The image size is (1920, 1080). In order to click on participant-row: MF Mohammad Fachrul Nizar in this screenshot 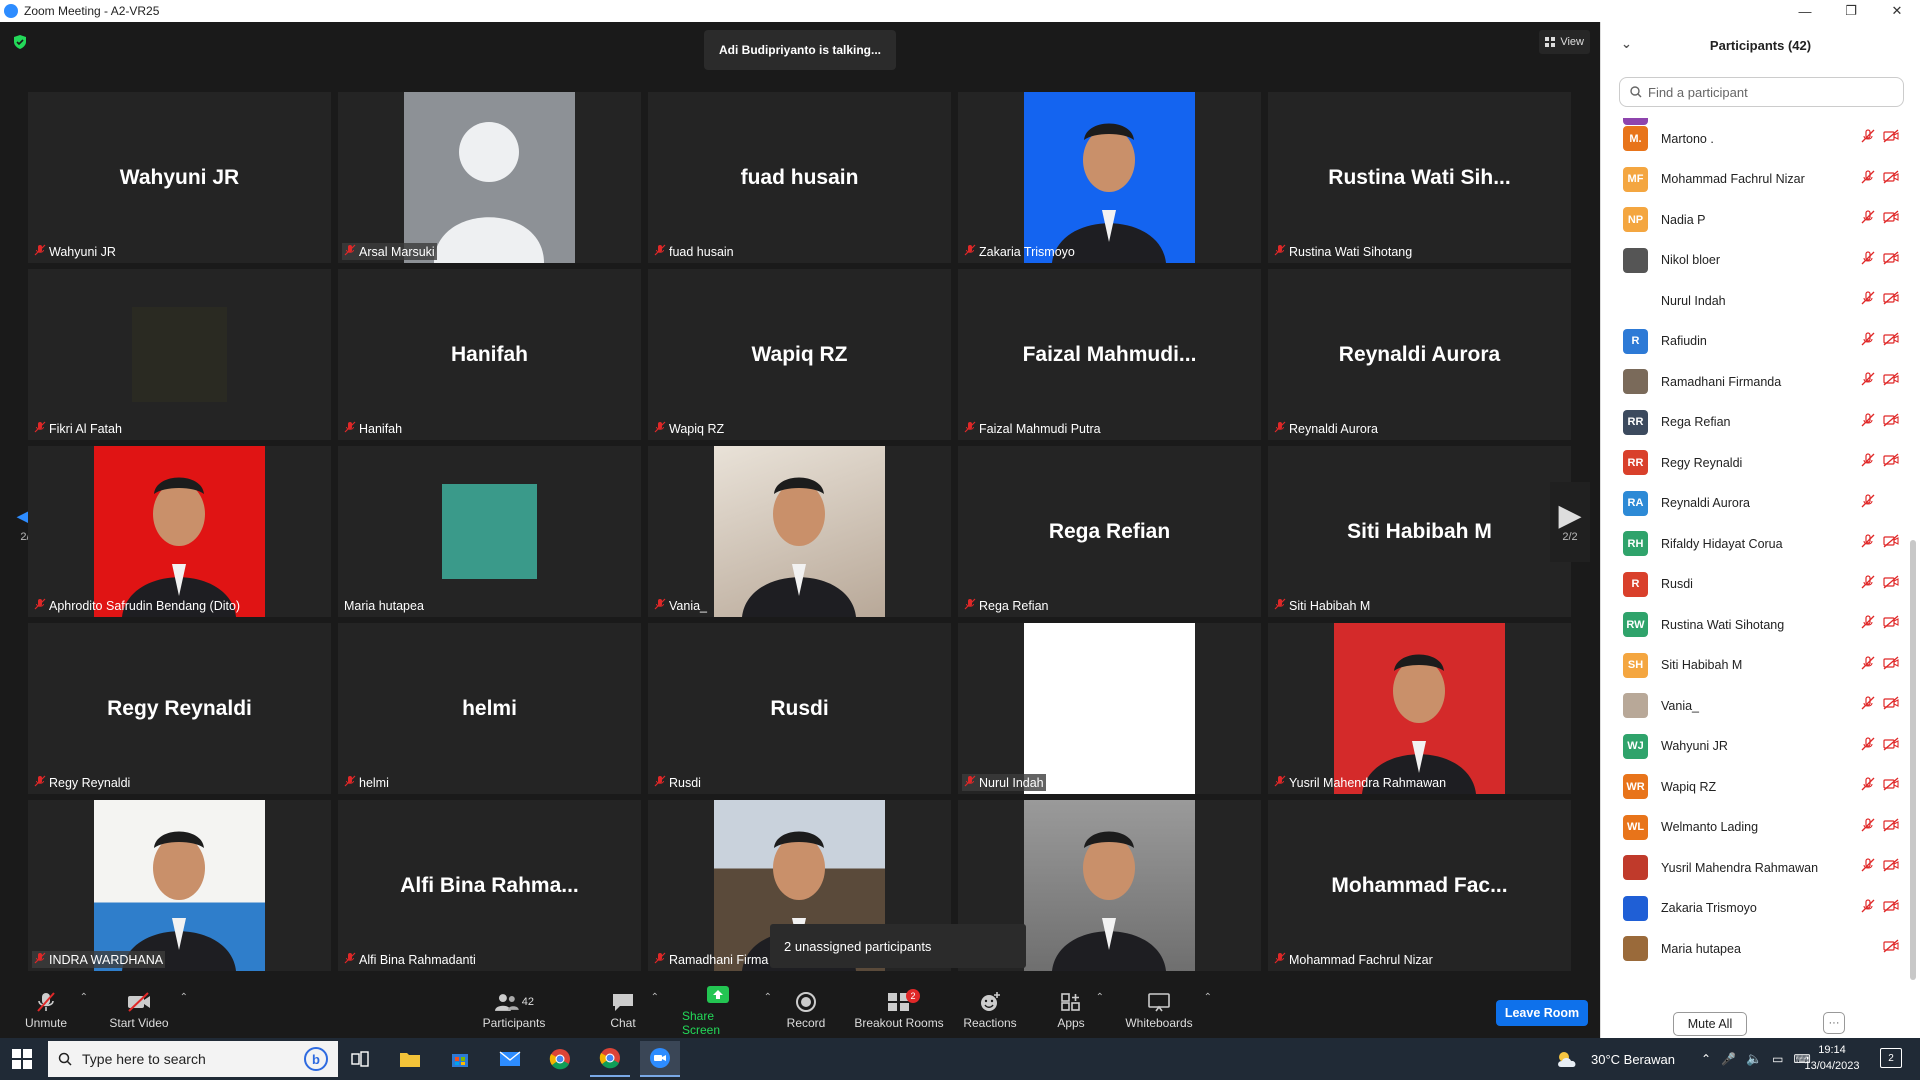, I will do `click(1755, 179)`.